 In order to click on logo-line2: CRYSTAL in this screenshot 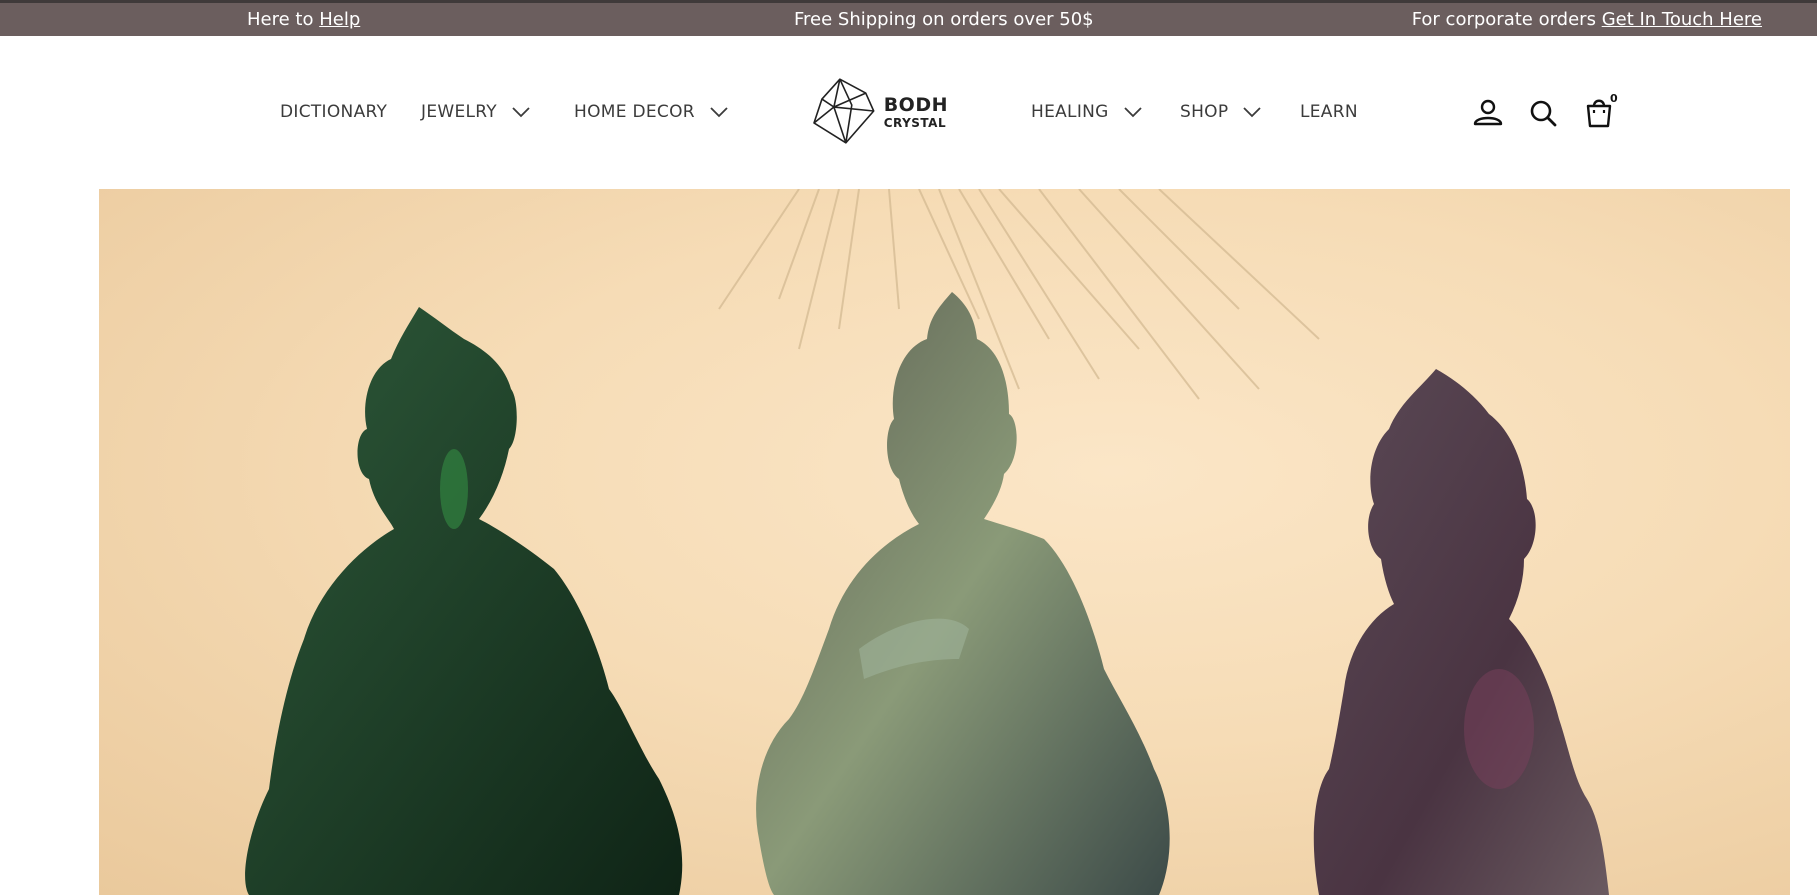, I will do `click(915, 122)`.